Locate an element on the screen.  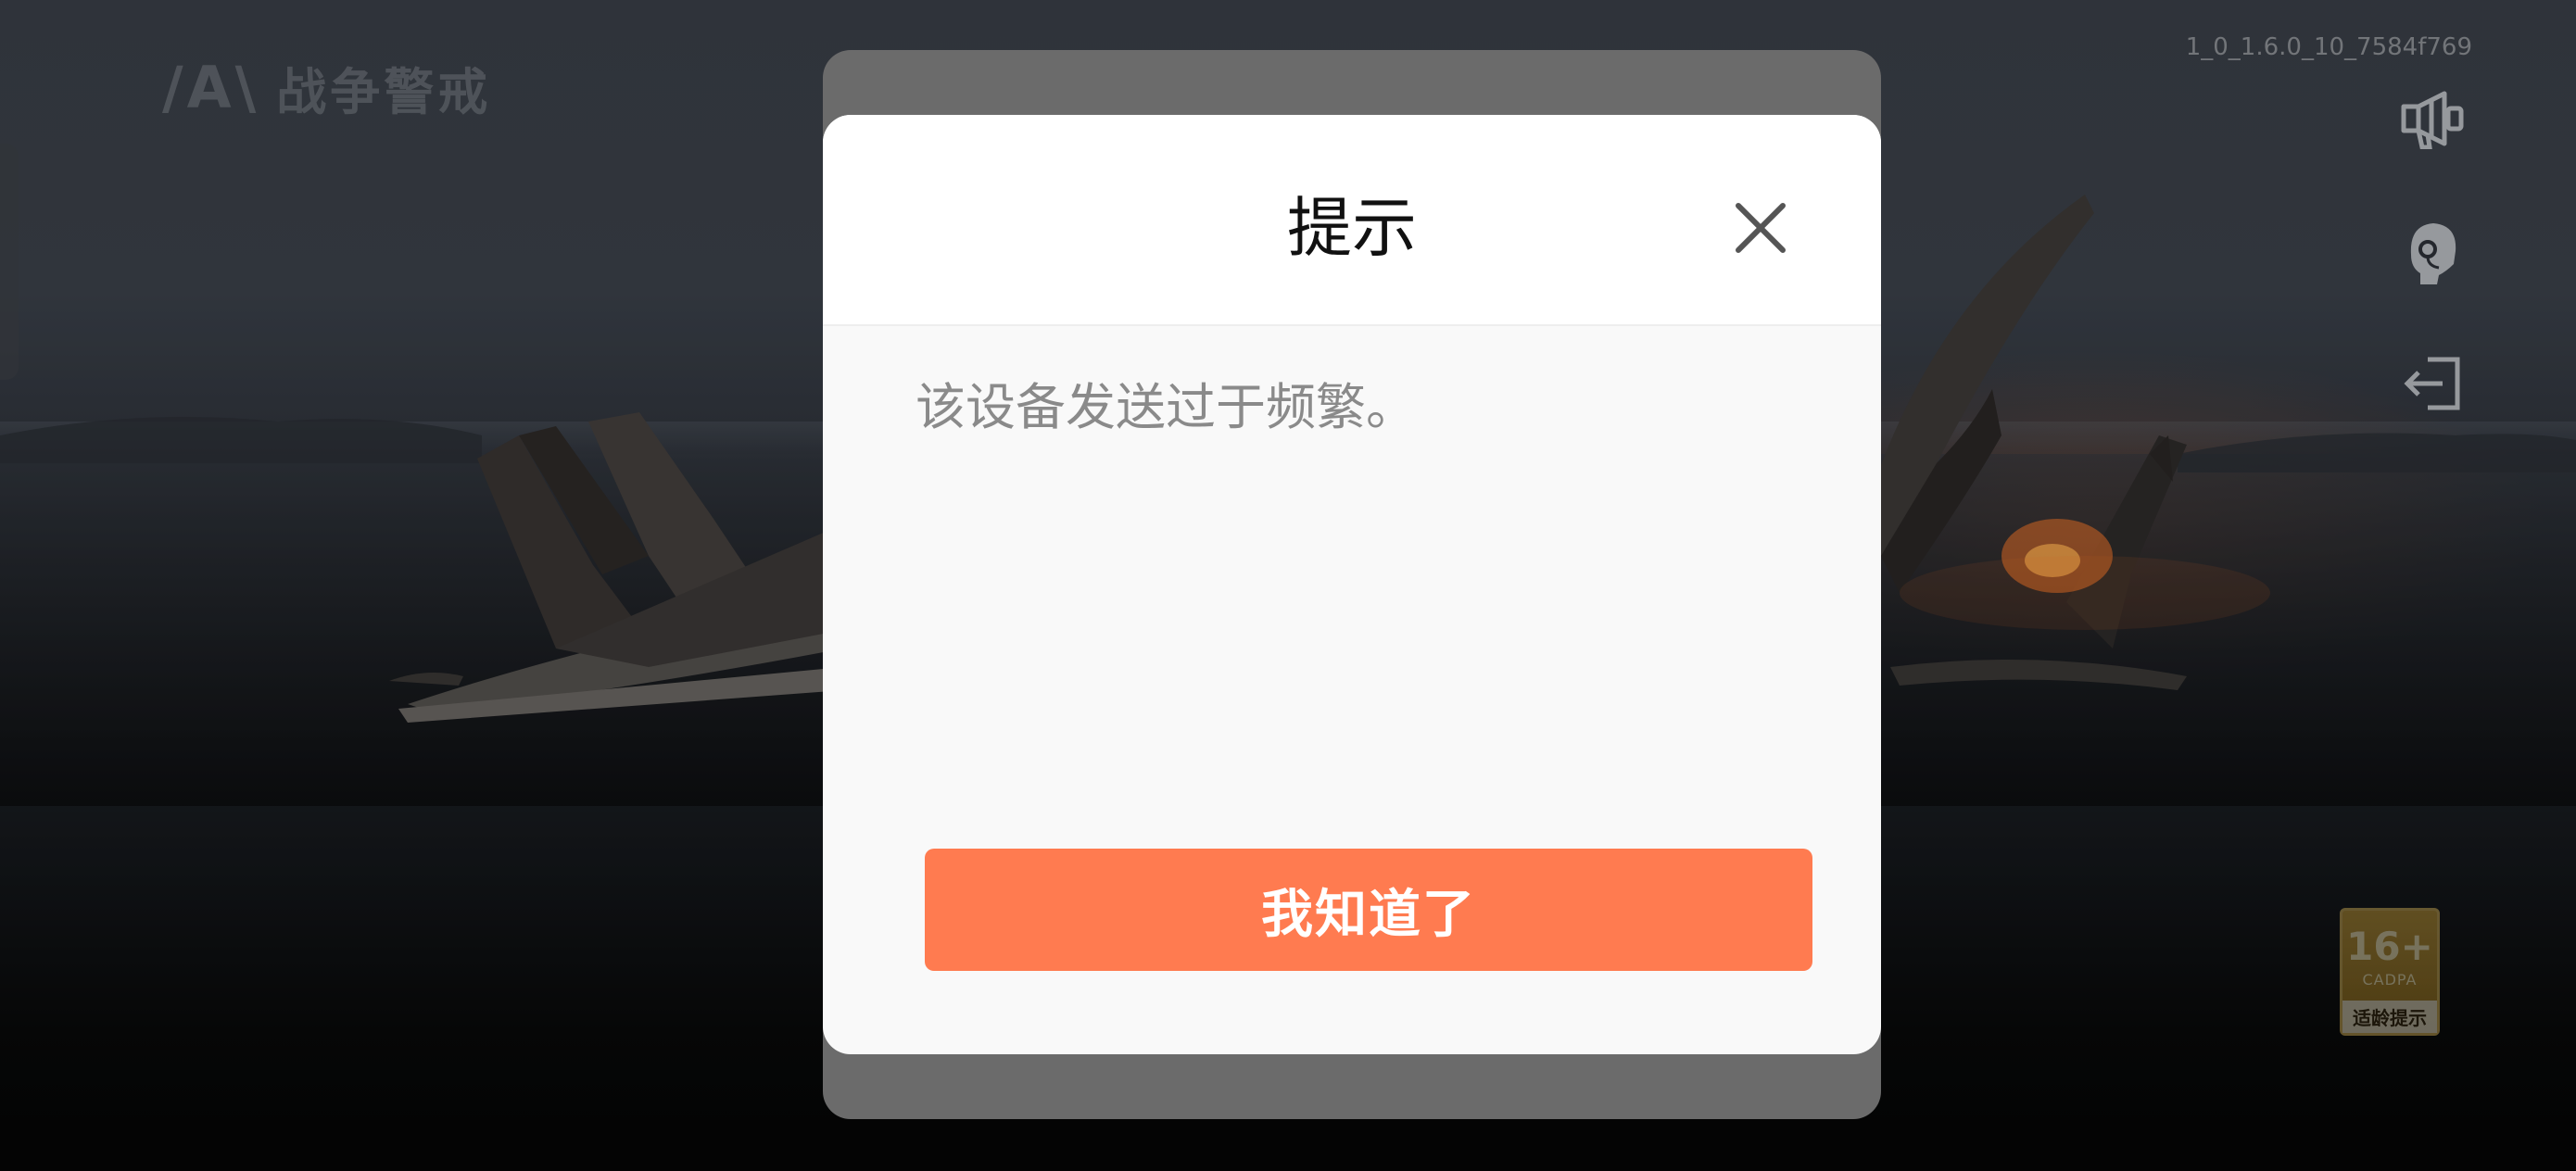
close-icon is located at coordinates (1761, 228).